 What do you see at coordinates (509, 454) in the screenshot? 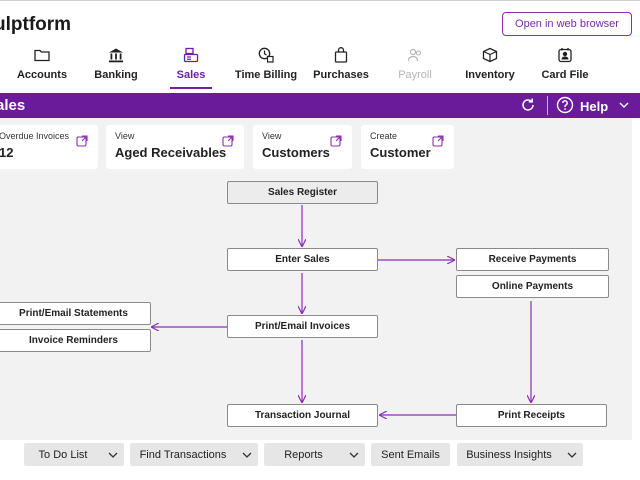
I see `button-label: Business Insights` at bounding box center [509, 454].